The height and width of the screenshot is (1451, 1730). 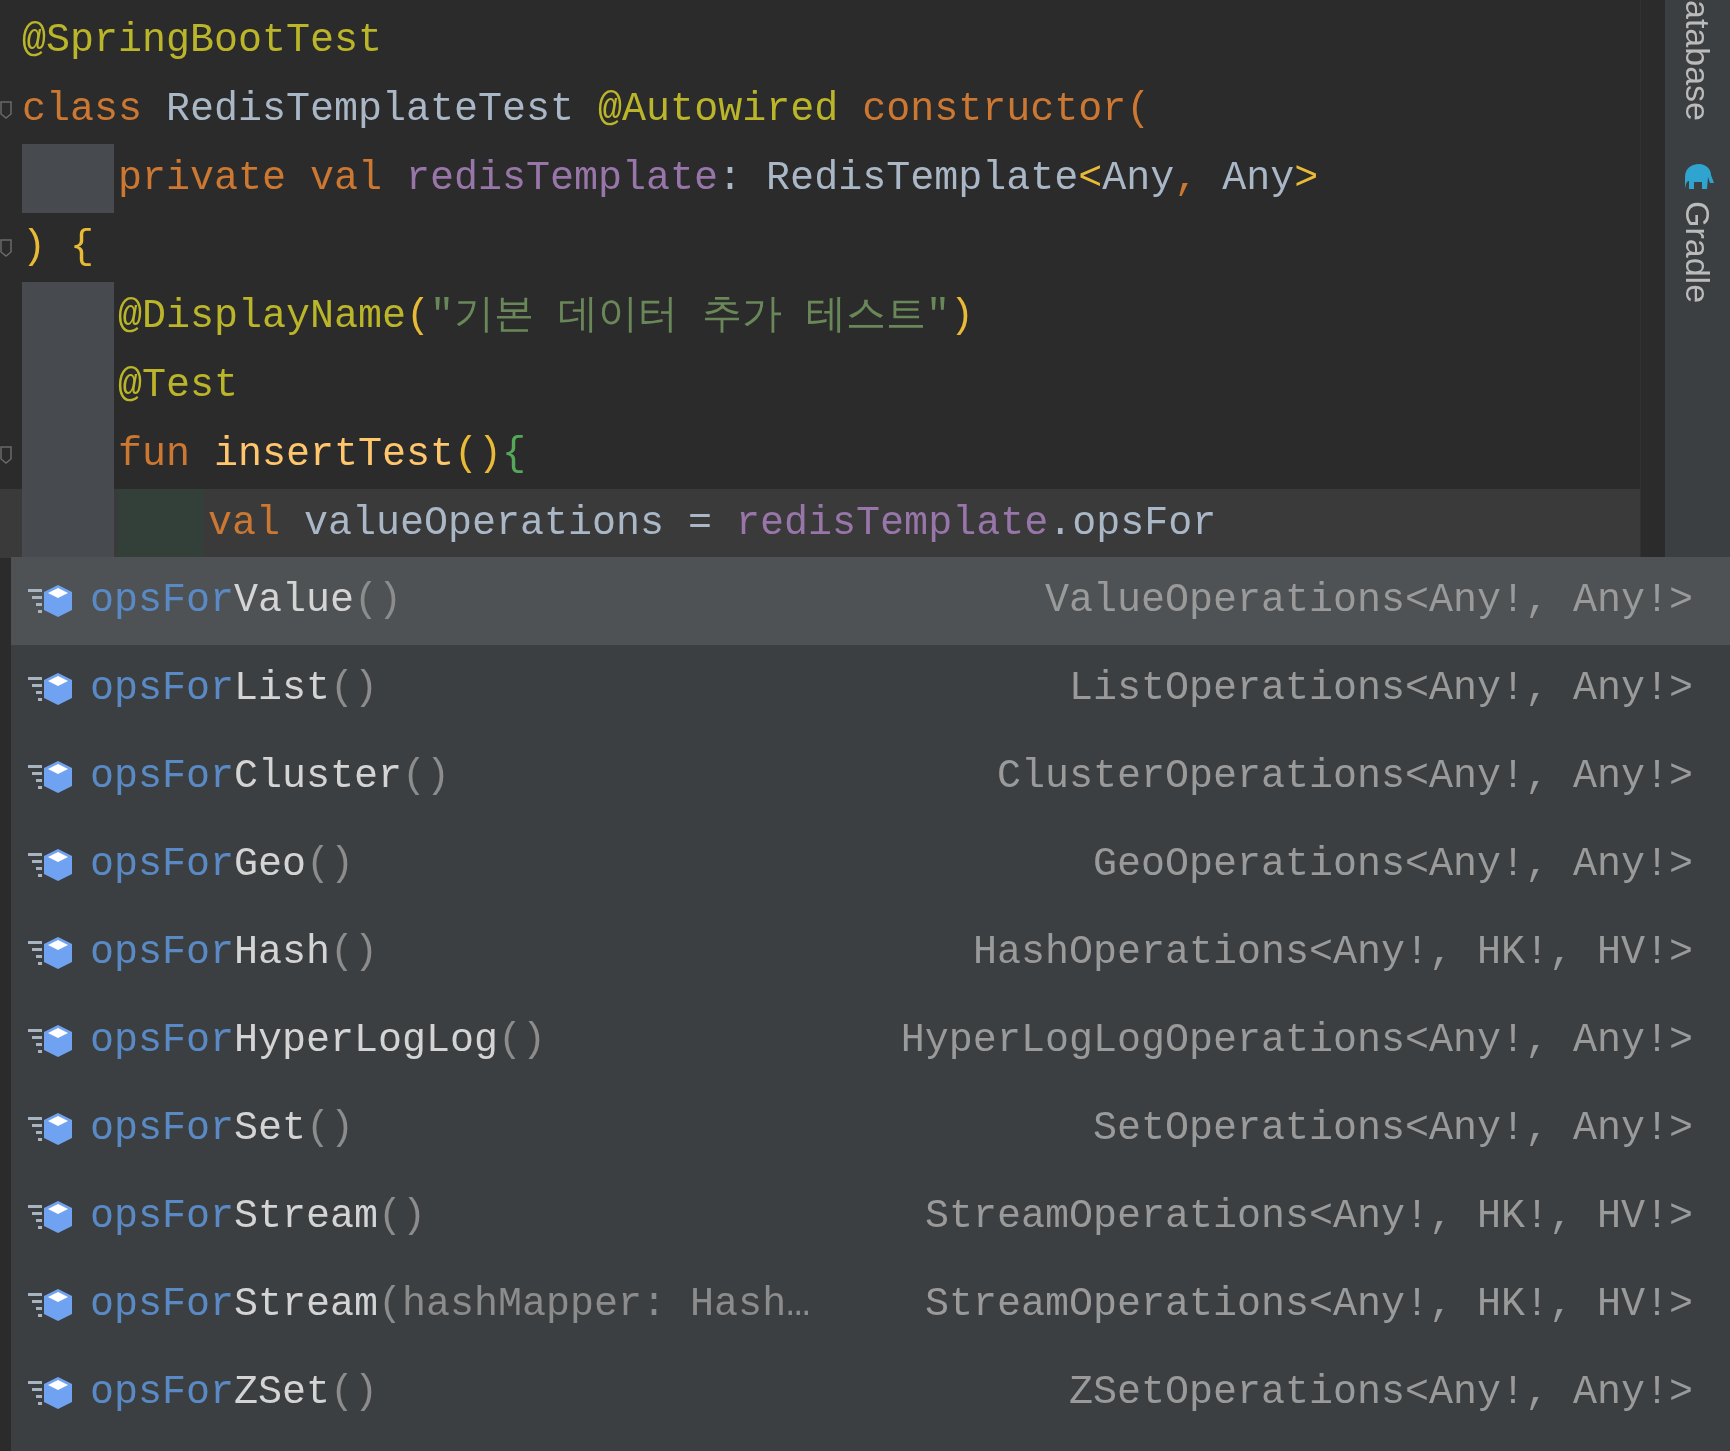 I want to click on completion-item: opsForCluster() ClusterOperations<Any!, Any!>, so click(x=870, y=777).